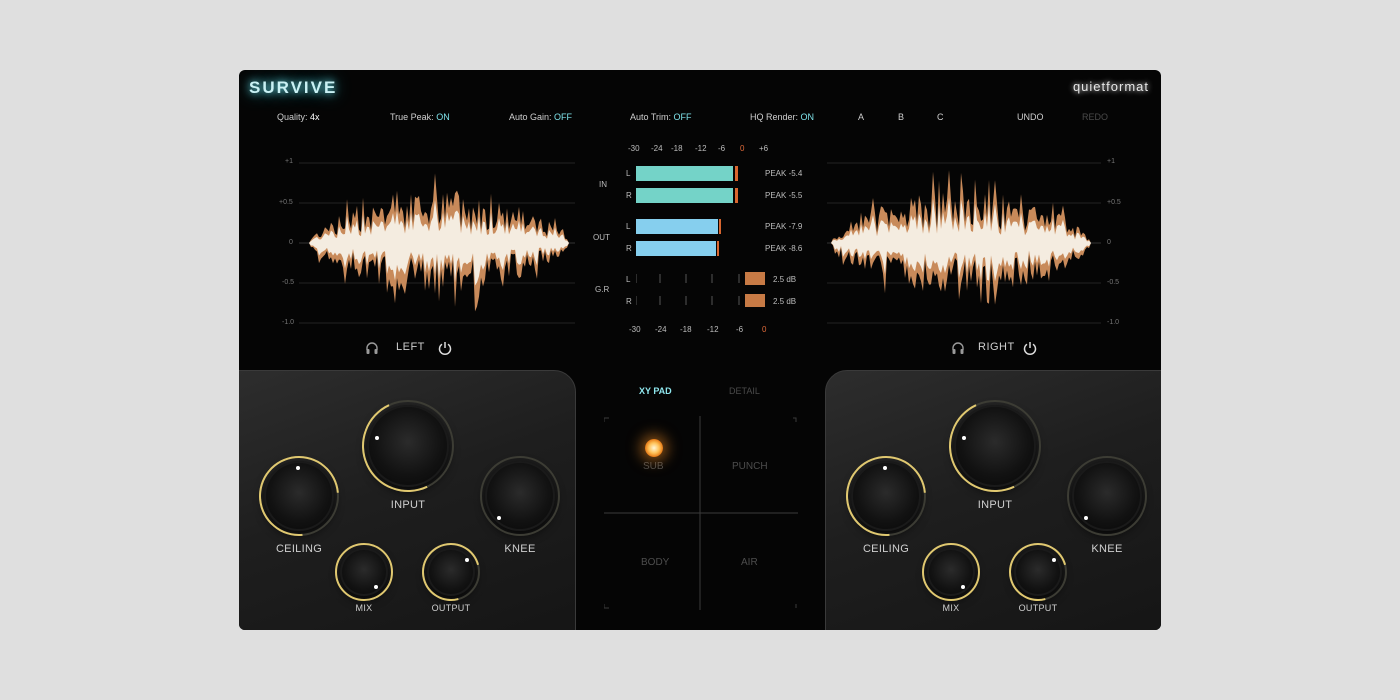 This screenshot has width=1400, height=700. I want to click on gr-l-readout: 2.5 dB, so click(785, 279).